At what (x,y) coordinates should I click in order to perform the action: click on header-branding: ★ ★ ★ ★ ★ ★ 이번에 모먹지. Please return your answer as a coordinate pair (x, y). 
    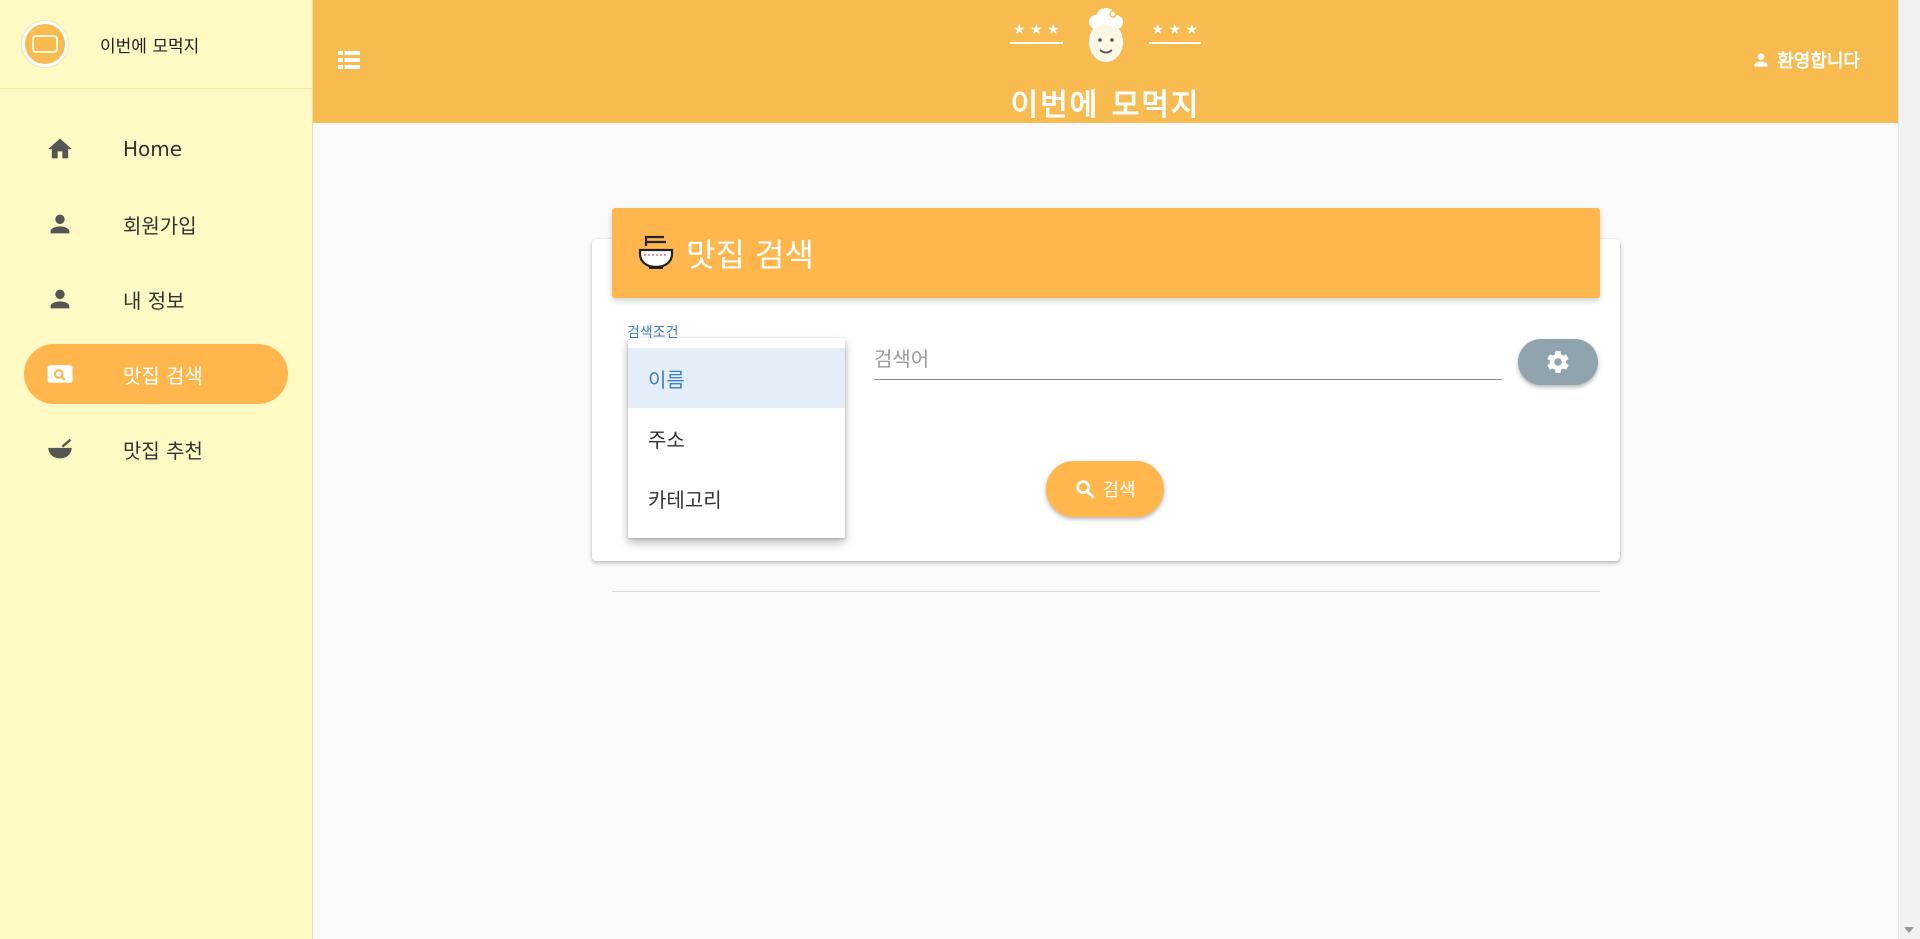
    Looking at the image, I should click on (1105, 65).